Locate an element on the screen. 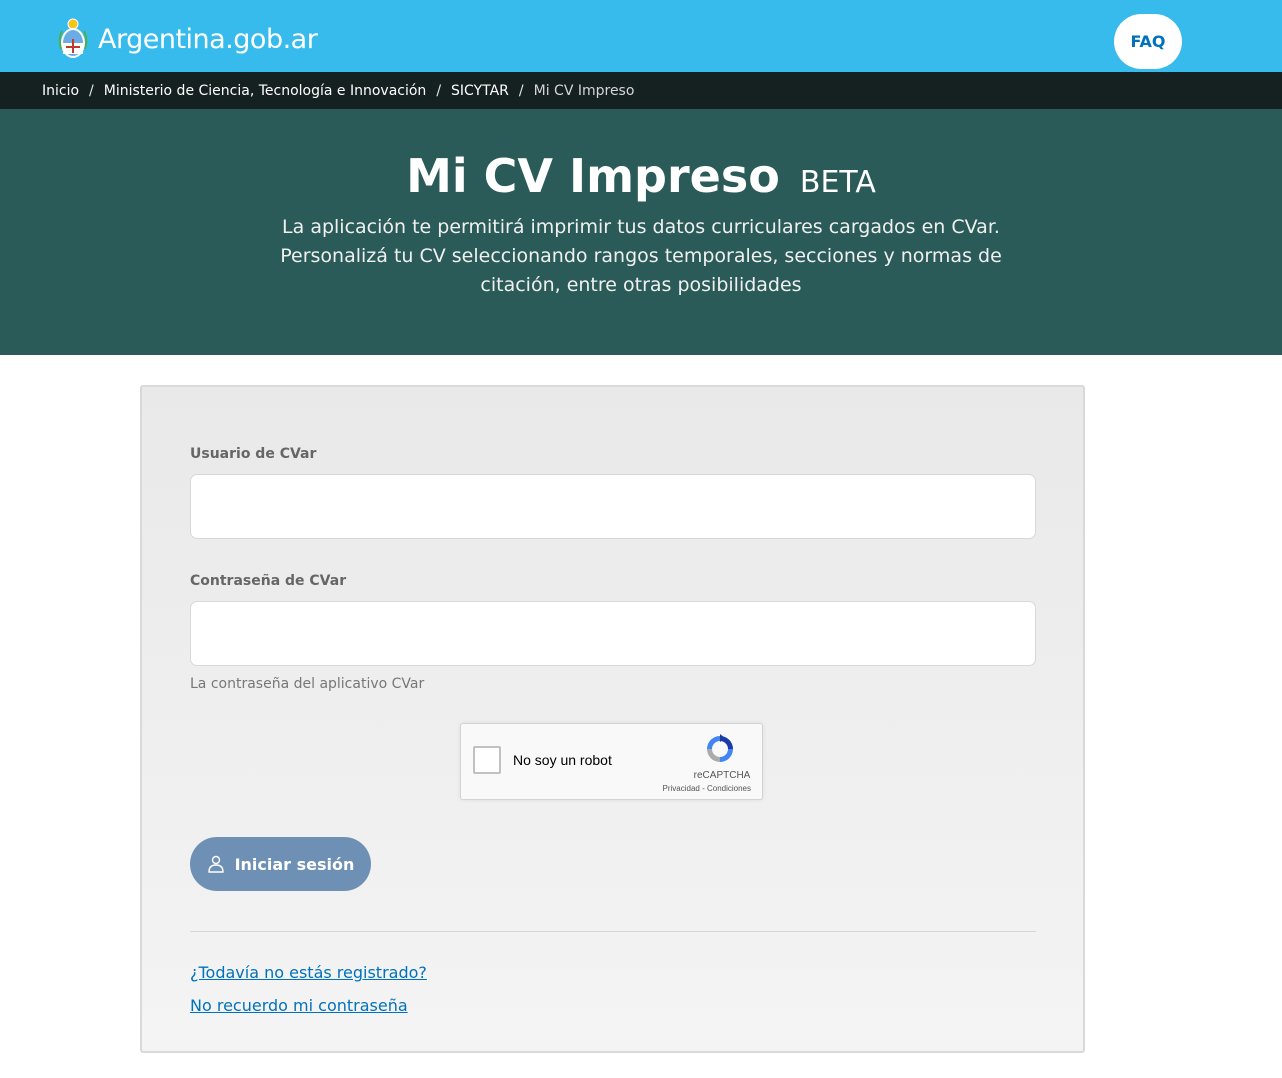 The width and height of the screenshot is (1282, 1078). site-logo: Argentina.gob.ar is located at coordinates (187, 39).